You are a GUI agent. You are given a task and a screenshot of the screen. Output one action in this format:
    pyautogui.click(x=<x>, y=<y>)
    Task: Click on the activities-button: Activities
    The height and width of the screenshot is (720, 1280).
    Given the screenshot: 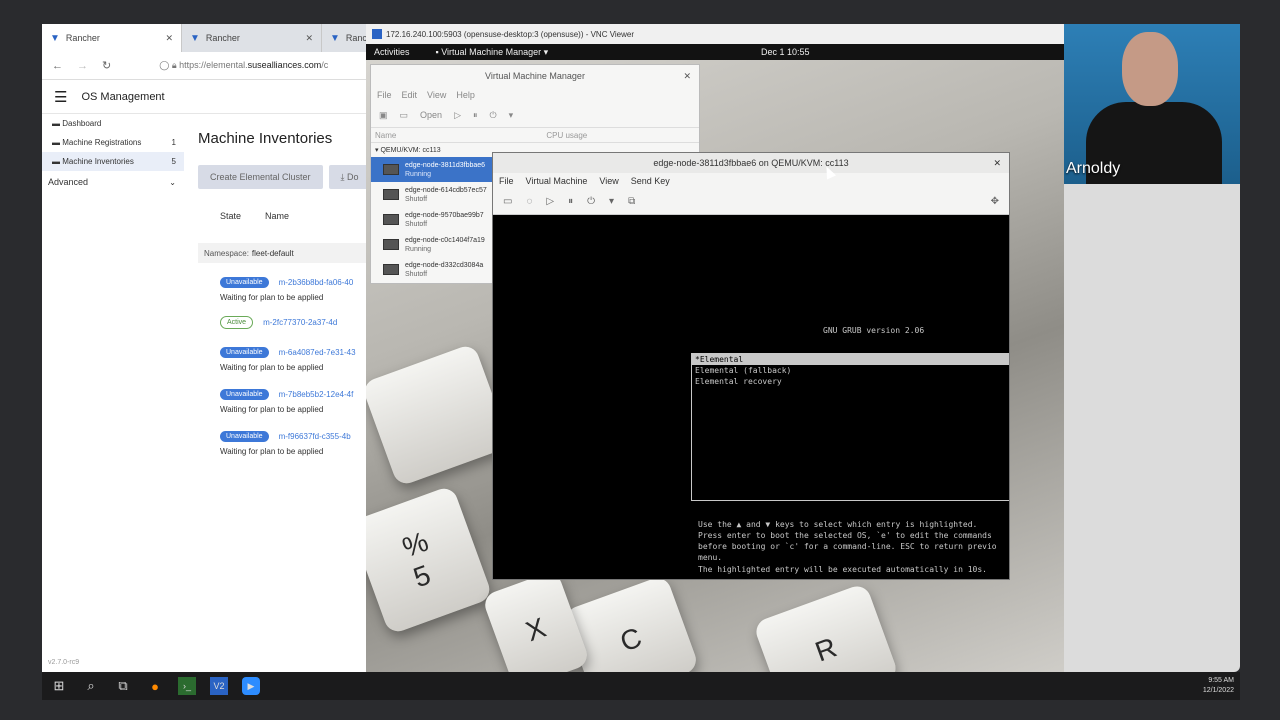 What is the action you would take?
    pyautogui.click(x=392, y=52)
    